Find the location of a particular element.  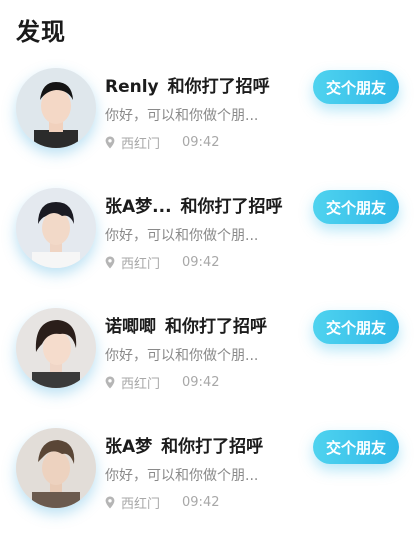

friend-name-line: 张A梦 和你打了招呼 is located at coordinates (184, 444).